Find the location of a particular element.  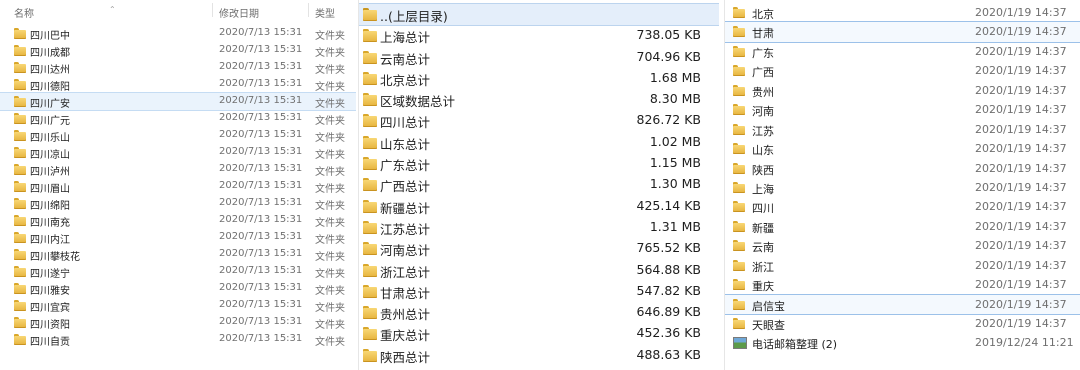

table-row: 四川乐山 2020/7/13 15:31 文件夹 is located at coordinates (178, 135).